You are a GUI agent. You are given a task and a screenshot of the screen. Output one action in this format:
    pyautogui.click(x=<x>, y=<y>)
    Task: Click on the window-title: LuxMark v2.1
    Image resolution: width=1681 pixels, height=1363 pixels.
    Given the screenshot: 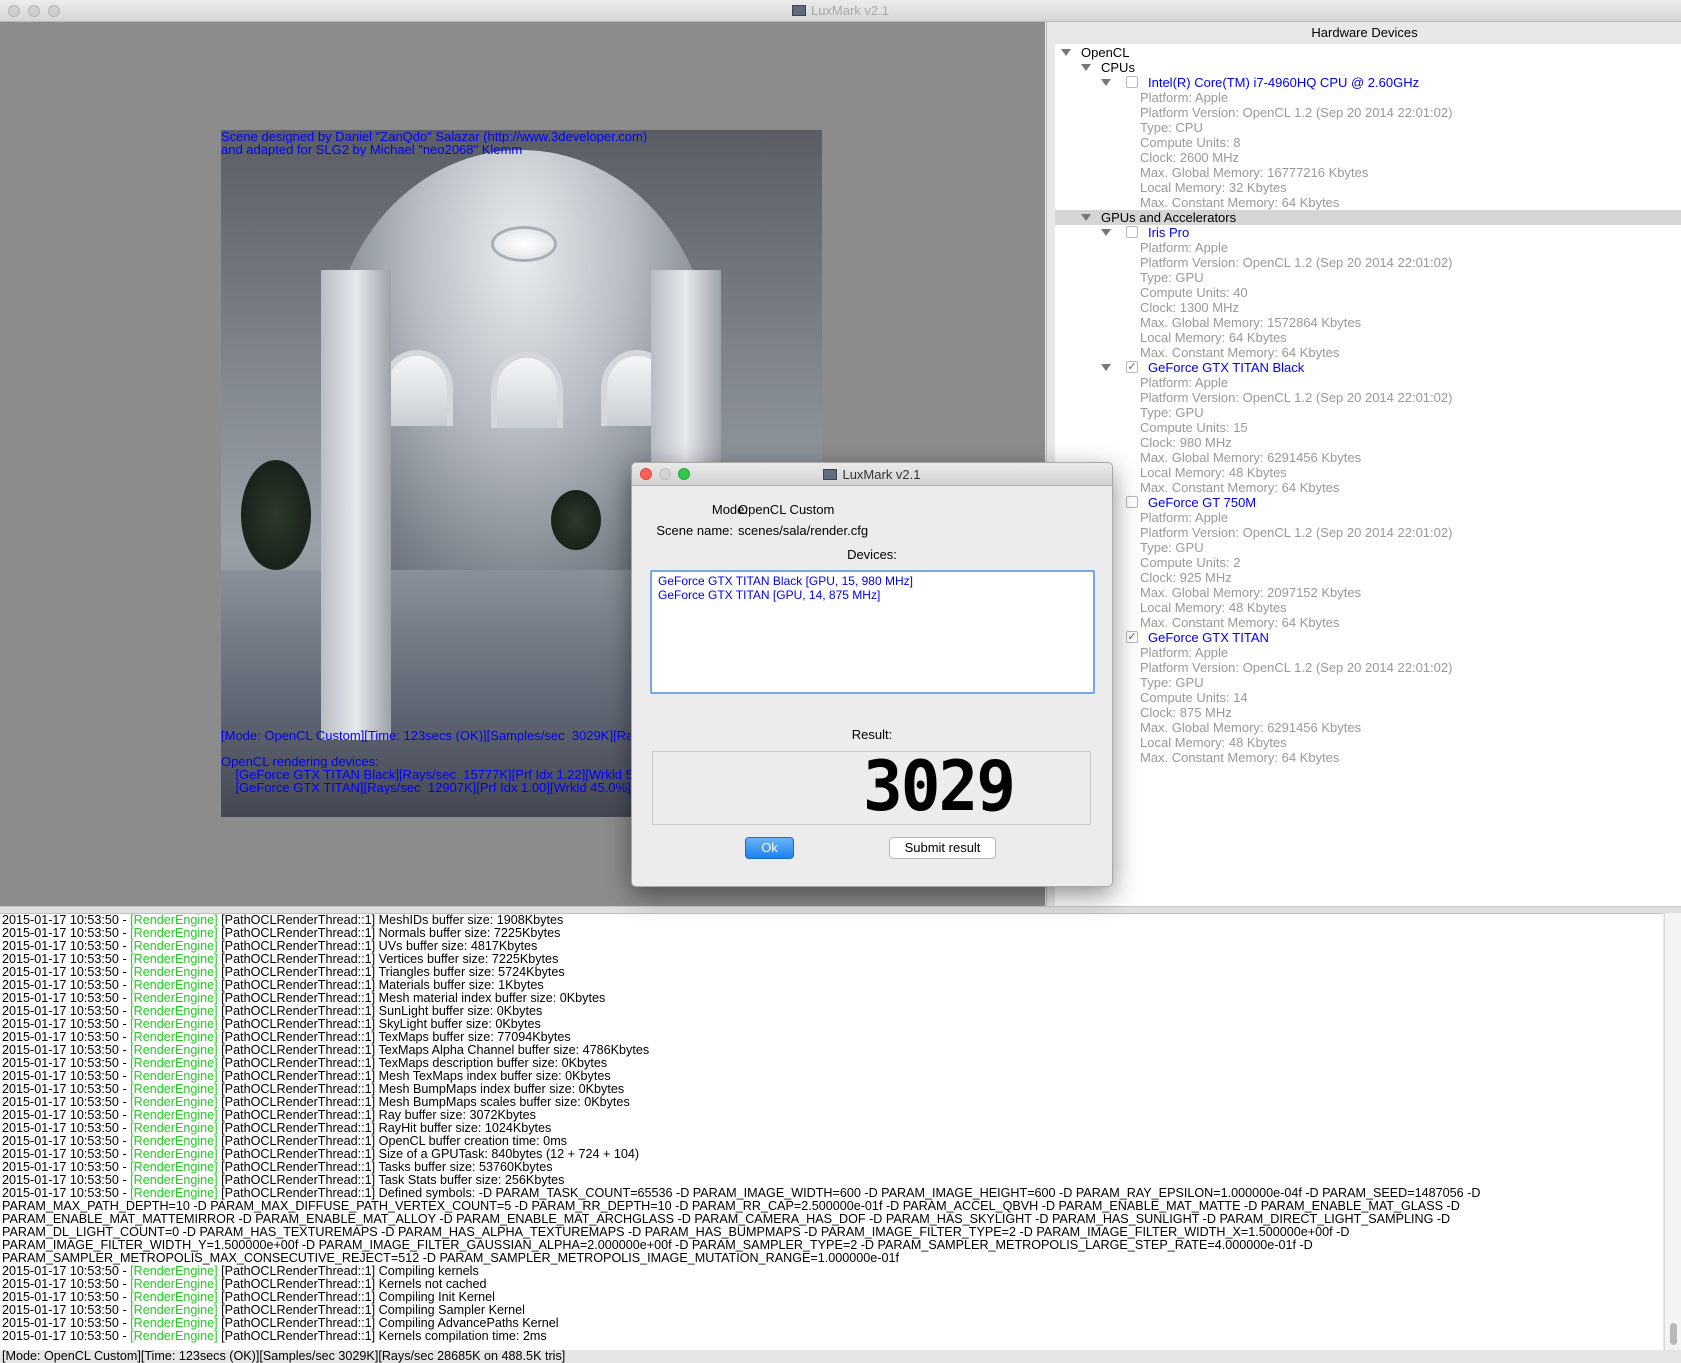 What is the action you would take?
    pyautogui.click(x=840, y=10)
    